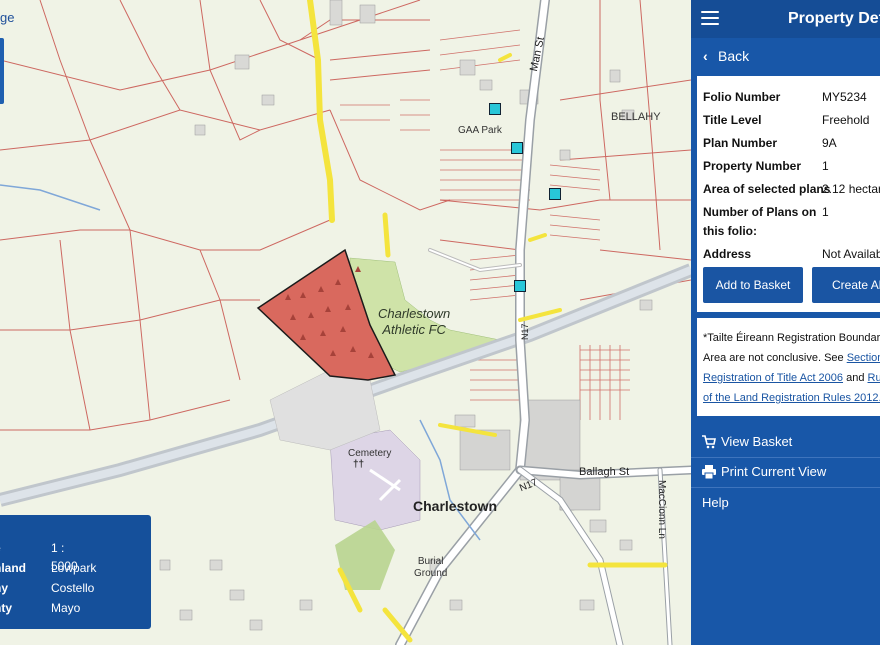 This screenshot has width=880, height=645. I want to click on help-label: Help, so click(715, 502).